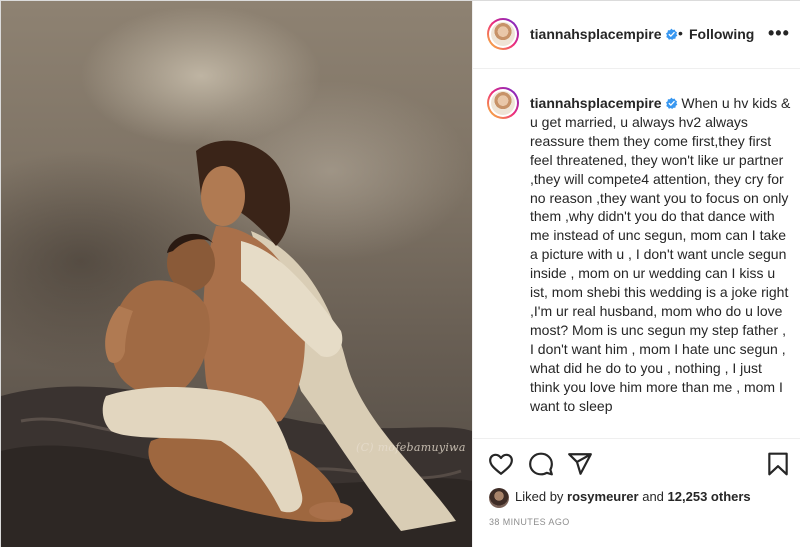  Describe the element at coordinates (541, 464) in the screenshot. I see `comment-icon` at that location.